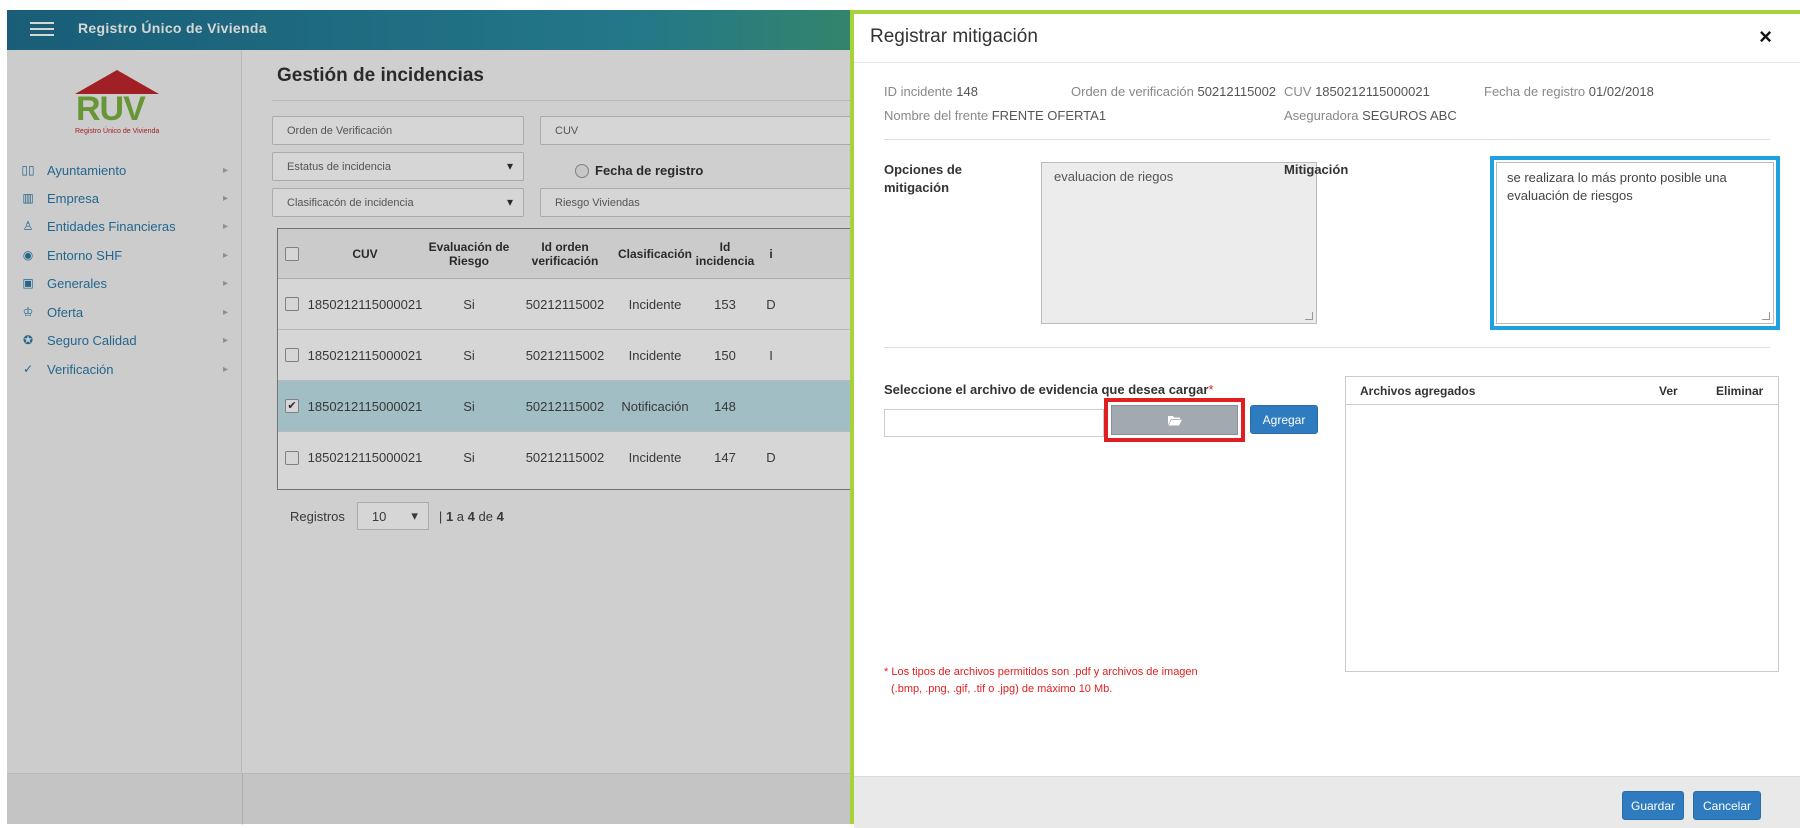  I want to click on fecha-registro-value: 01/02/2018, so click(1621, 91).